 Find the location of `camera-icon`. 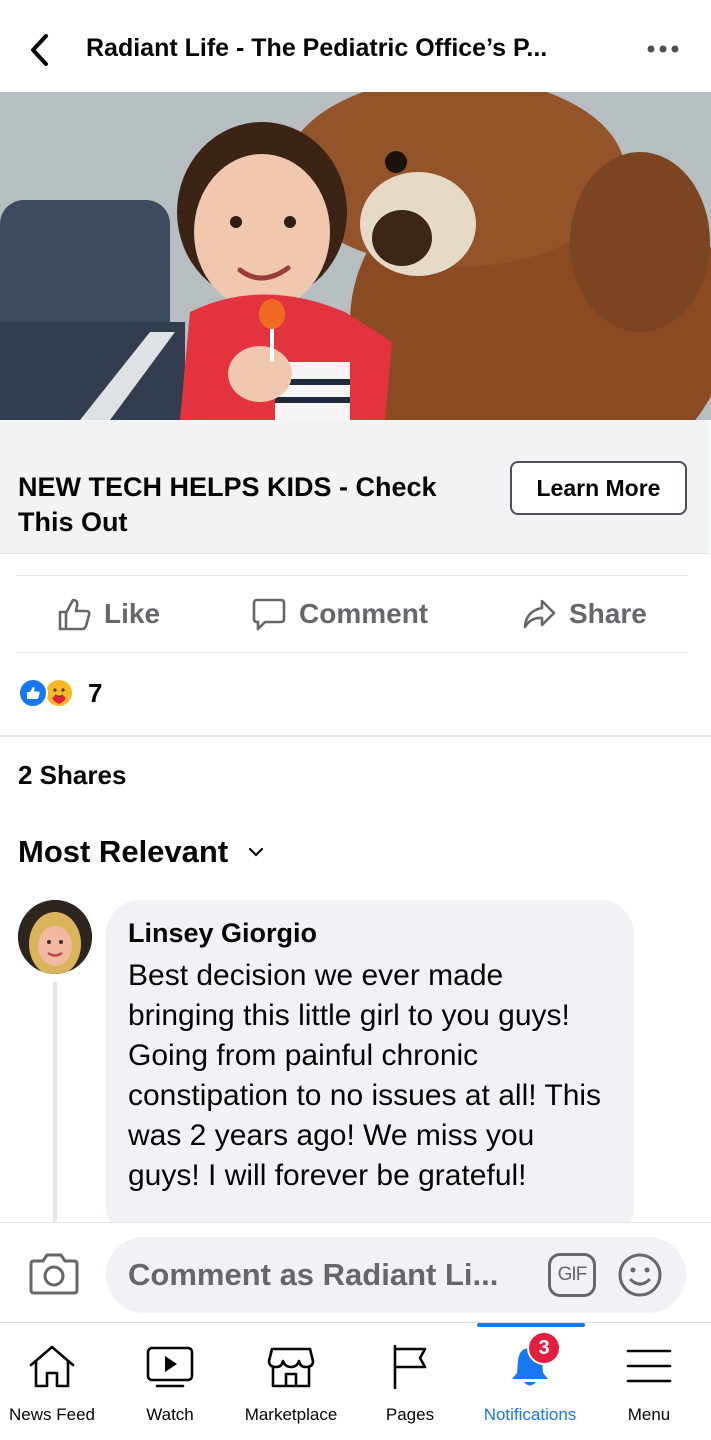

camera-icon is located at coordinates (54, 1274).